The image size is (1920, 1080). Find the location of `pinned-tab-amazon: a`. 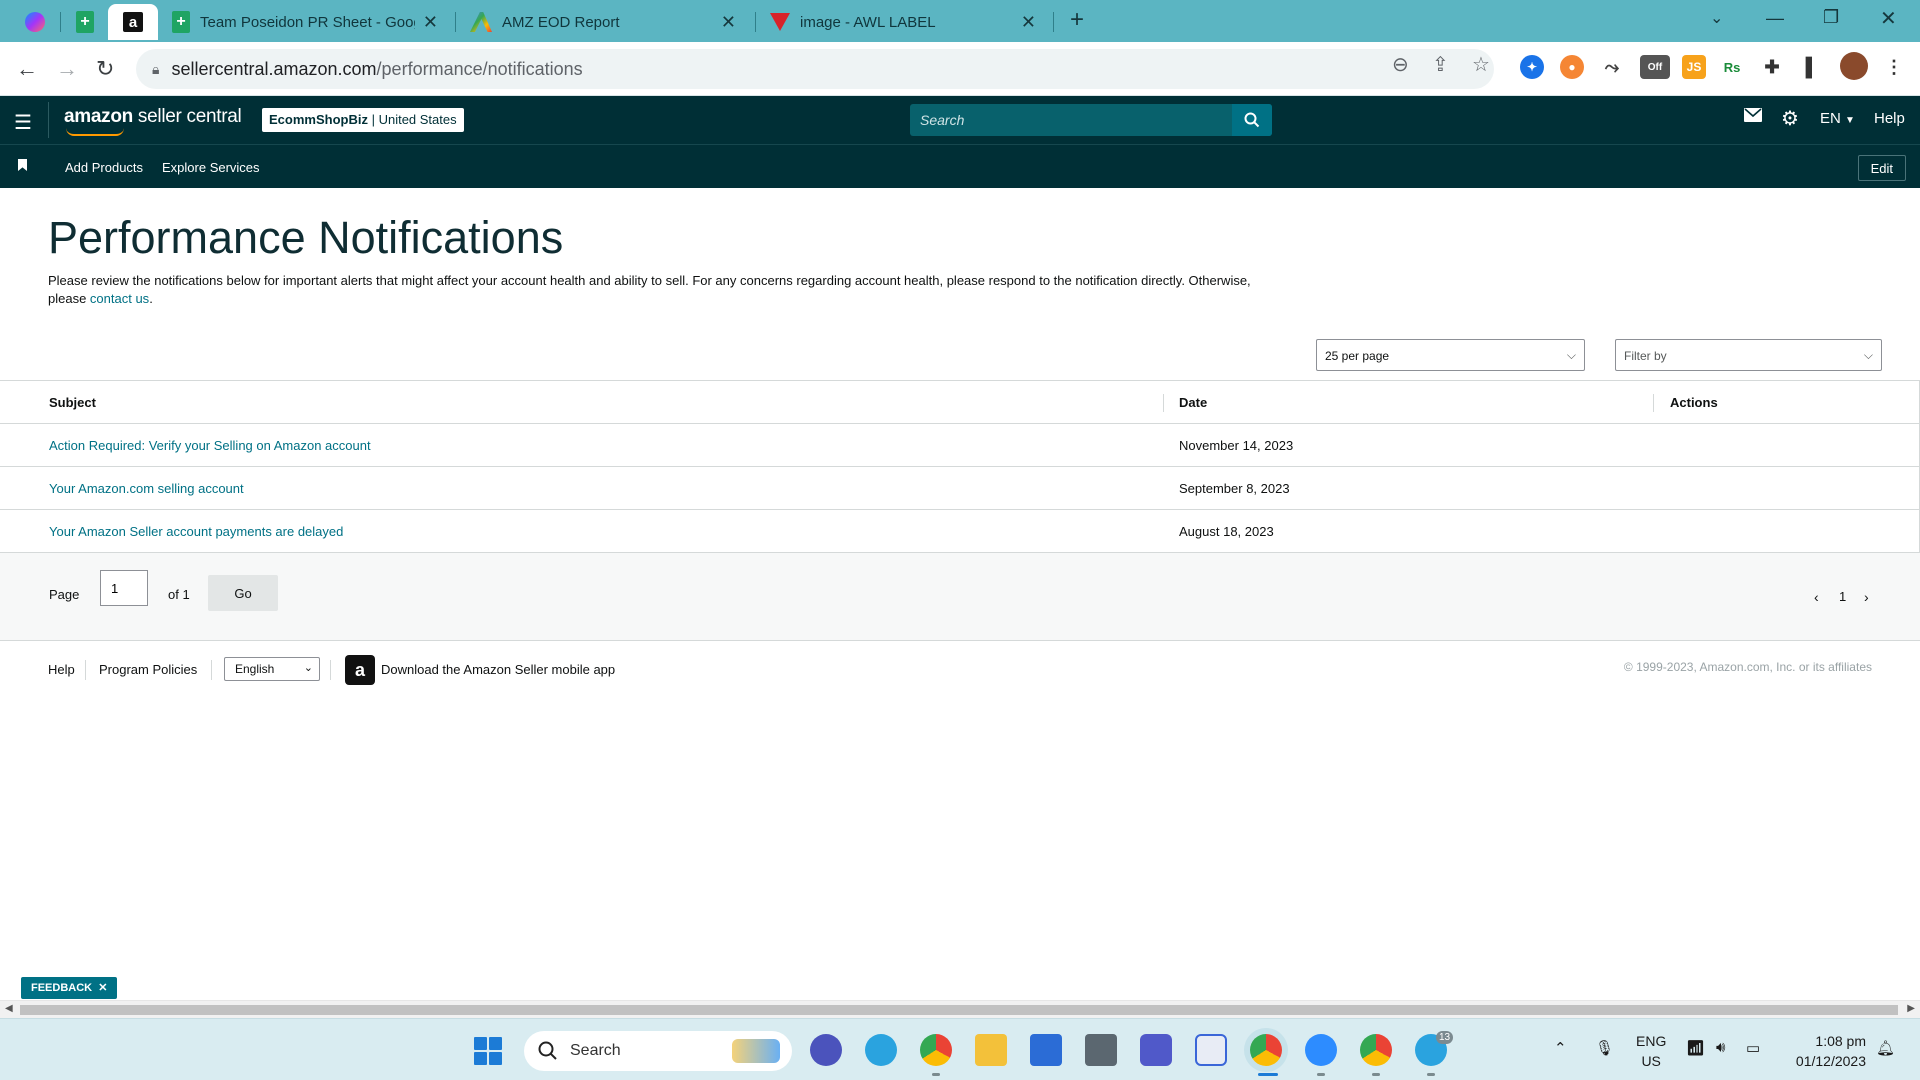

pinned-tab-amazon: a is located at coordinates (133, 22).